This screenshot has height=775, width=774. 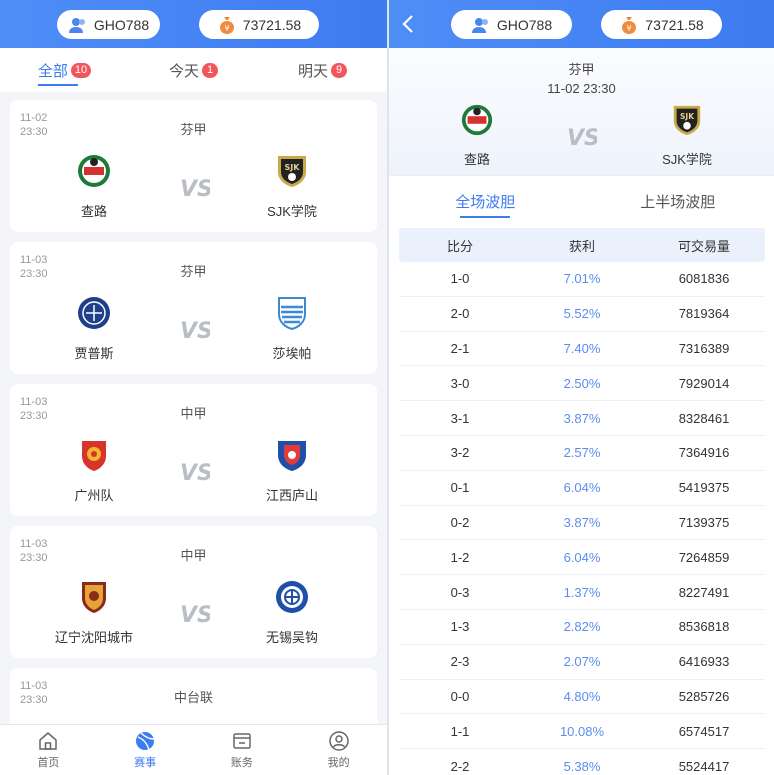 What do you see at coordinates (292, 211) in the screenshot?
I see `away-team-name: SJK学院` at bounding box center [292, 211].